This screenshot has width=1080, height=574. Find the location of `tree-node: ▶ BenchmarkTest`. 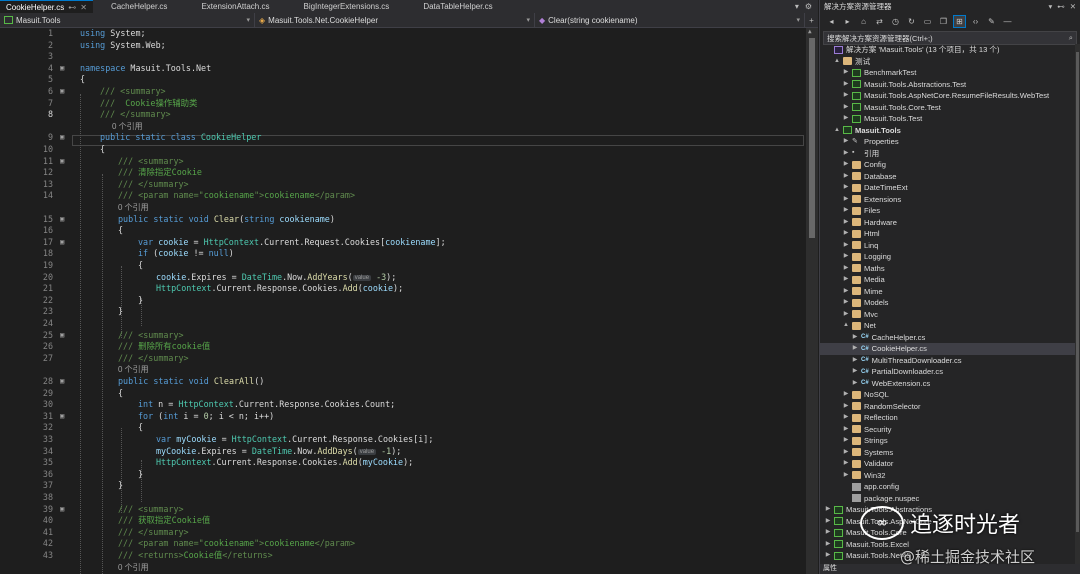

tree-node: ▶ BenchmarkTest is located at coordinates (948, 73).